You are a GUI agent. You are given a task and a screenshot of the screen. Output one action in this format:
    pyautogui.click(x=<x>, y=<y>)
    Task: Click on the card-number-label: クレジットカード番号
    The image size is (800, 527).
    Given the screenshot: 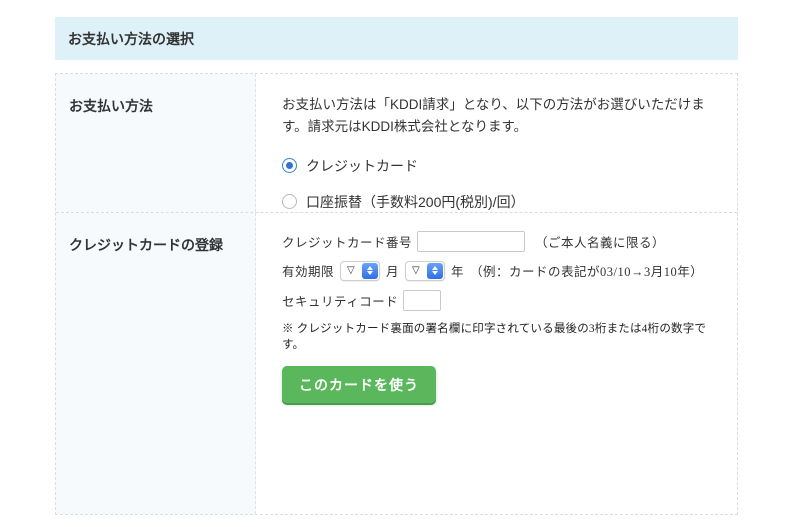 What is the action you would take?
    pyautogui.click(x=347, y=242)
    